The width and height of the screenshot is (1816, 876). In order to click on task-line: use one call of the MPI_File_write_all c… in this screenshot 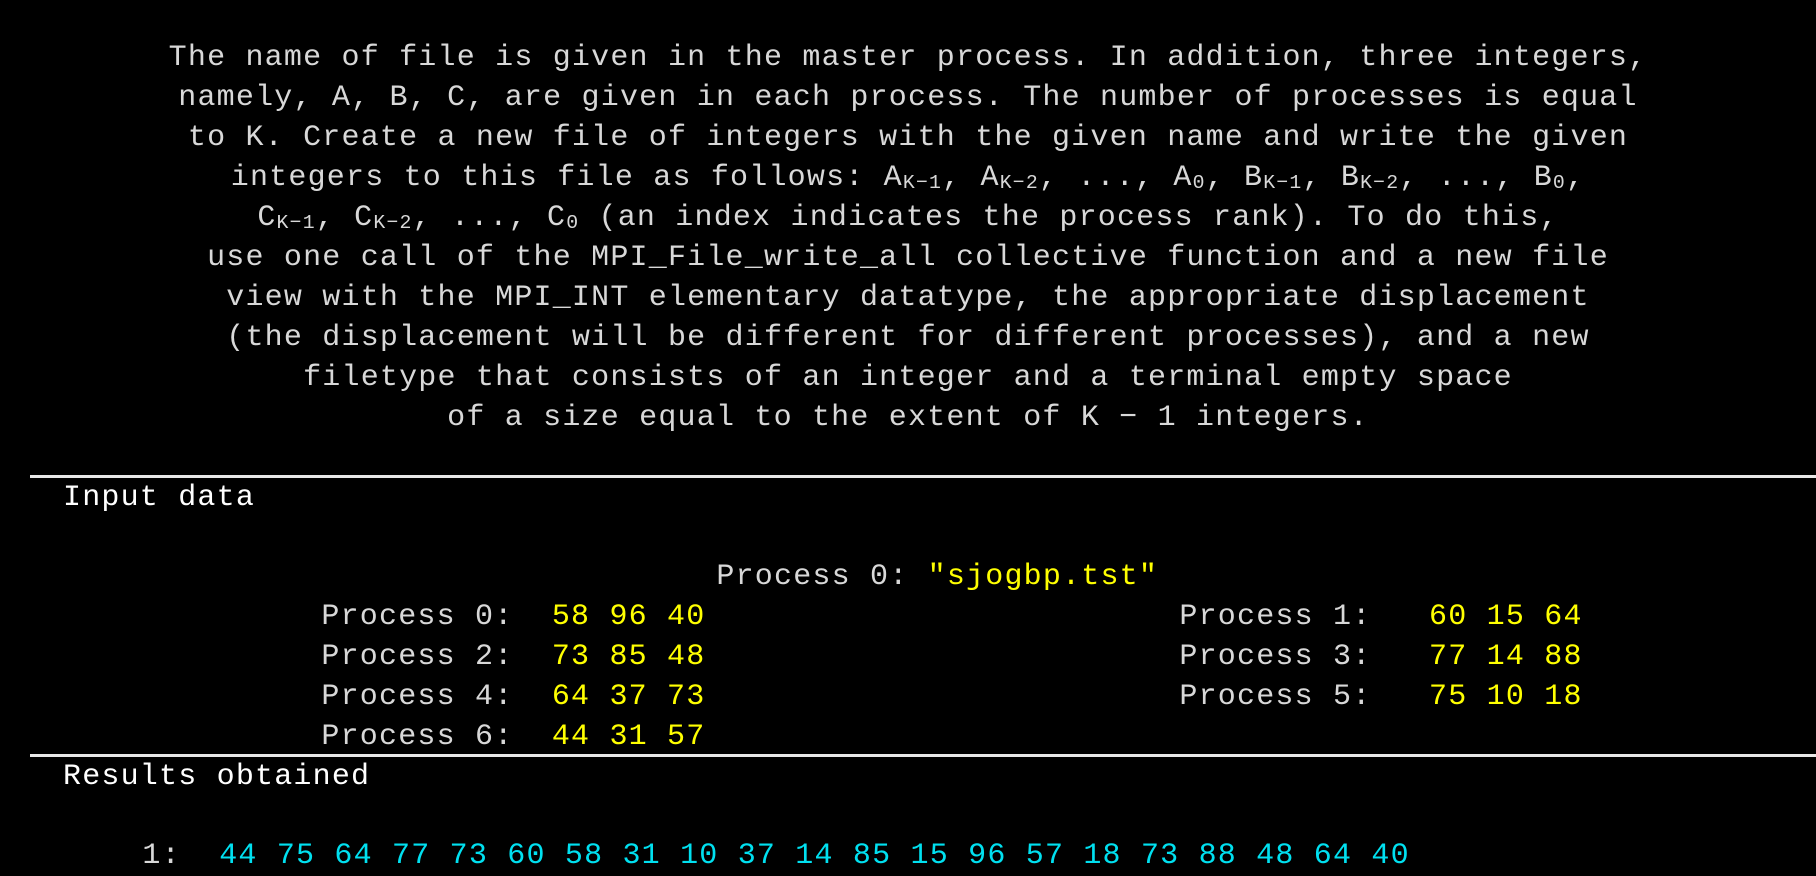, I will do `click(908, 258)`.